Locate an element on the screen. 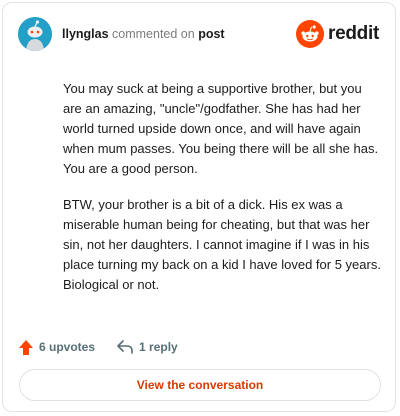 This screenshot has width=400, height=416. post-link: post is located at coordinates (211, 34).